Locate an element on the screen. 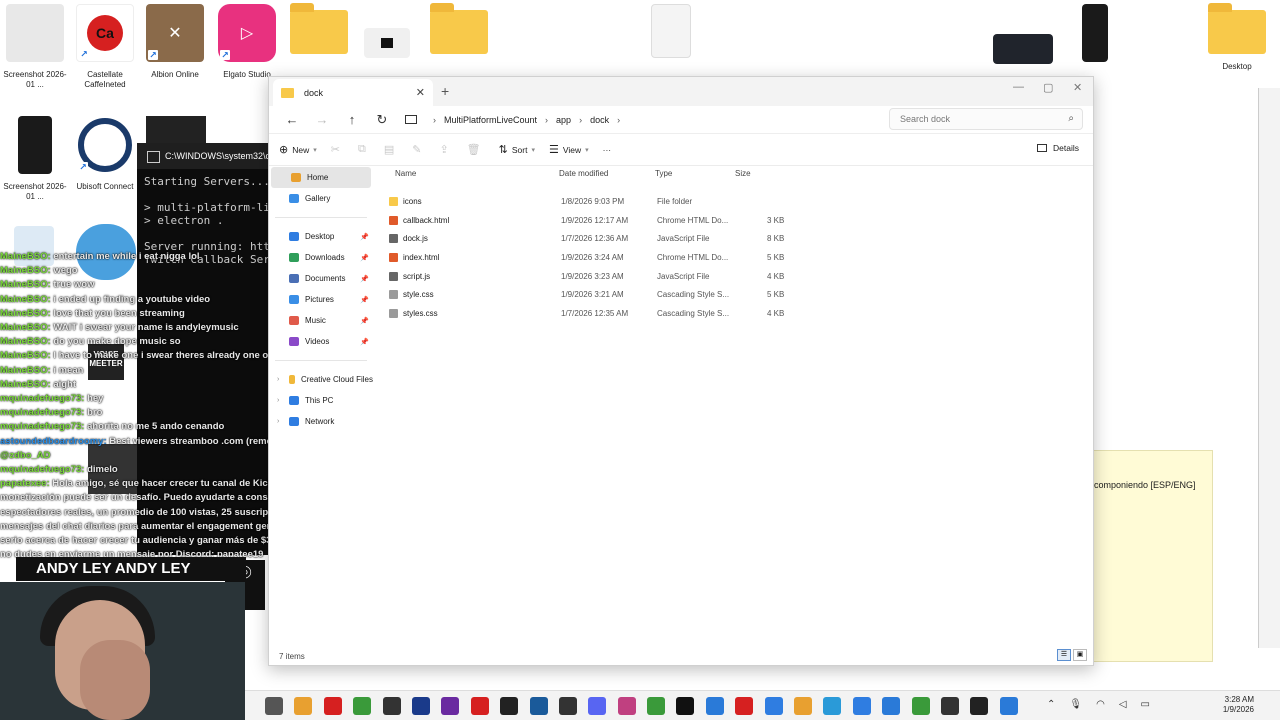 This screenshot has width=1280, height=720. breadcrumb-segment: dock is located at coordinates (599, 120).